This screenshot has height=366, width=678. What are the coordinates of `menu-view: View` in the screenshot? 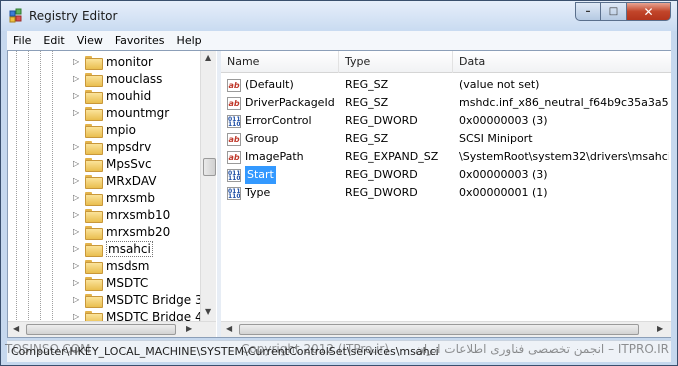 It's located at (90, 40).